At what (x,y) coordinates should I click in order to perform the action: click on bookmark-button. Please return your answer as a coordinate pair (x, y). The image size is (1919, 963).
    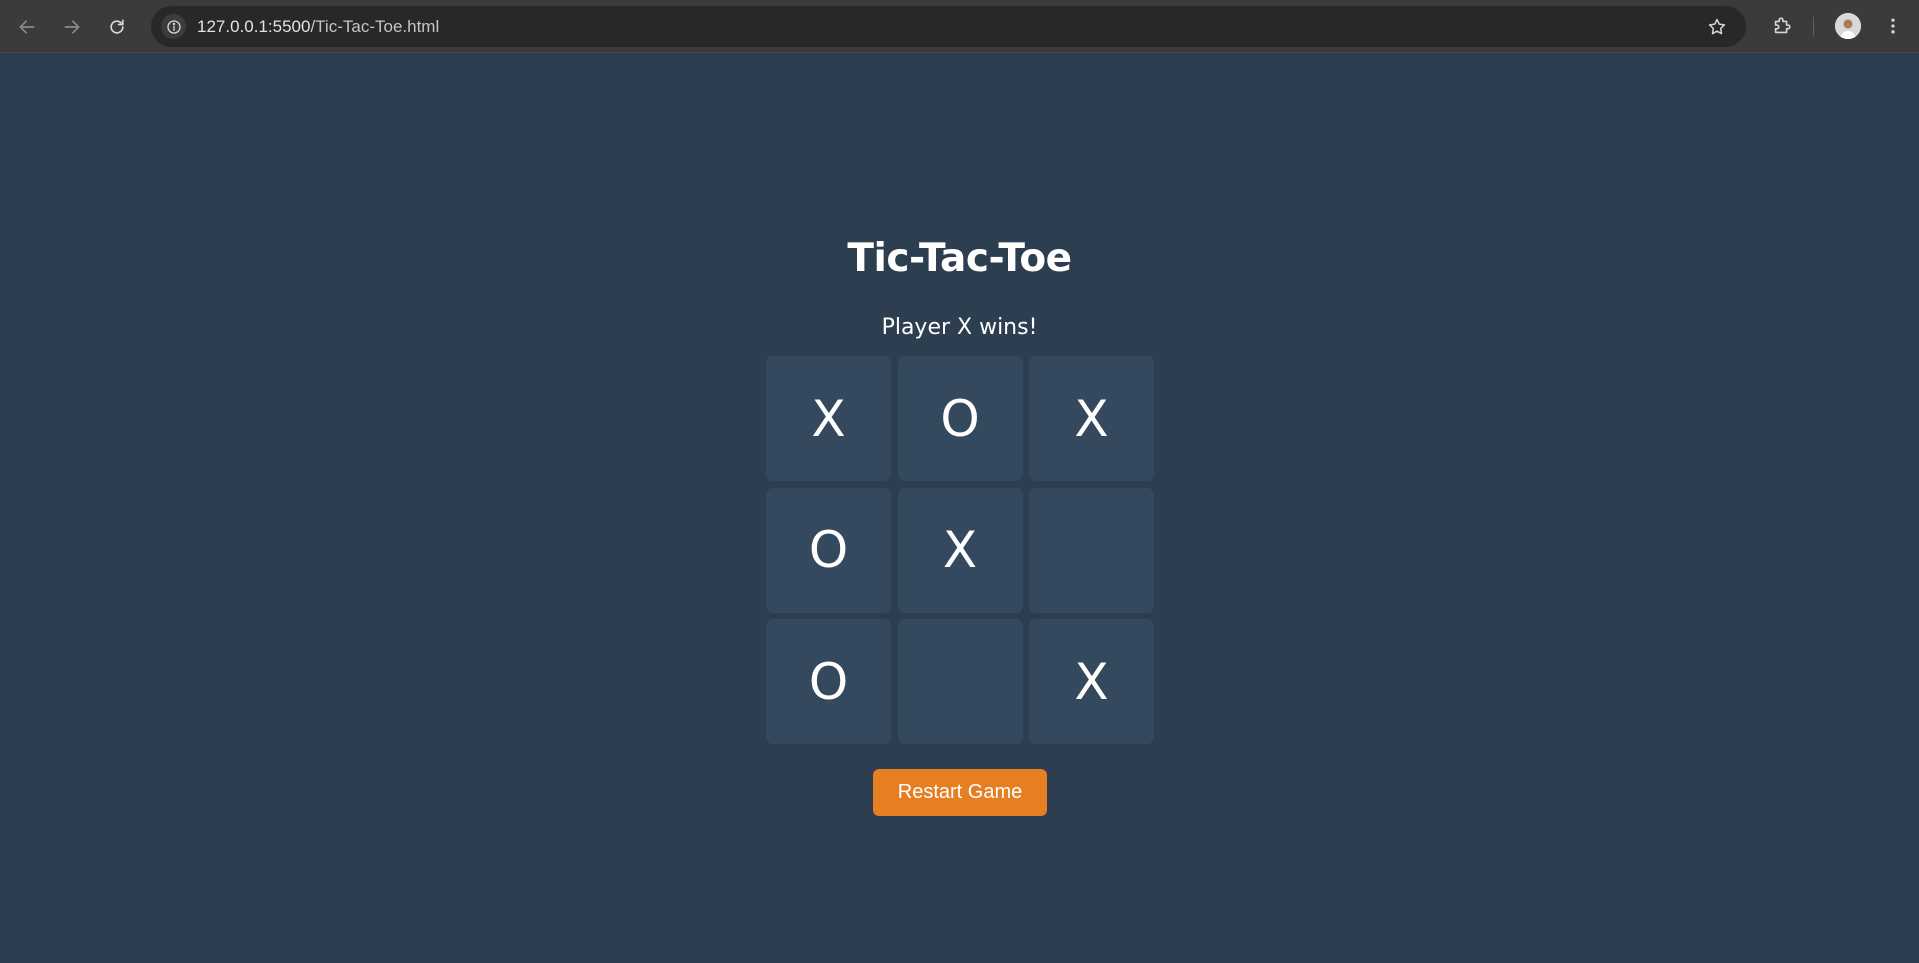
    Looking at the image, I should click on (1717, 27).